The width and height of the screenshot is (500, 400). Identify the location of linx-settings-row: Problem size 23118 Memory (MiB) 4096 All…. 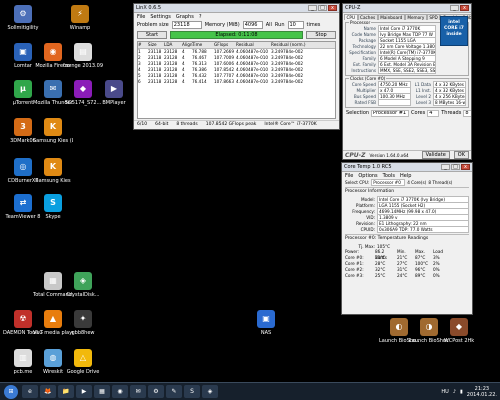
(236, 25).